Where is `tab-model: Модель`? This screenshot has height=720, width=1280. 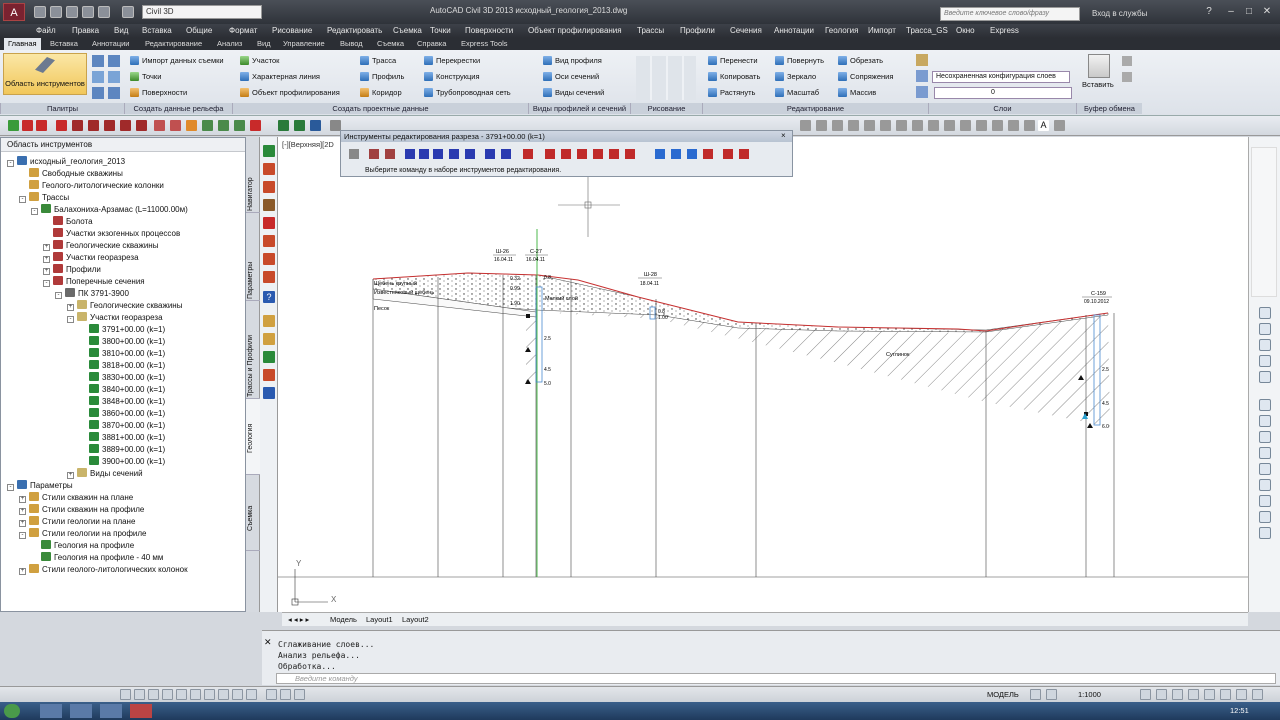 tab-model: Модель is located at coordinates (343, 619).